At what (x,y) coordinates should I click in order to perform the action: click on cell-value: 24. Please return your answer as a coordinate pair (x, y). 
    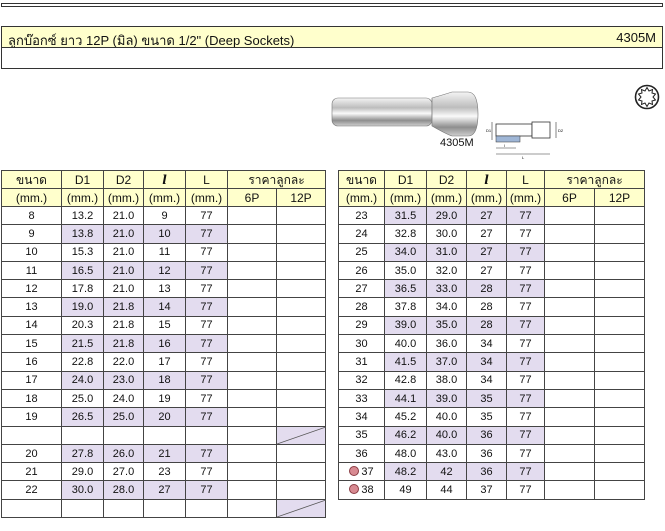
    Looking at the image, I should click on (361, 233).